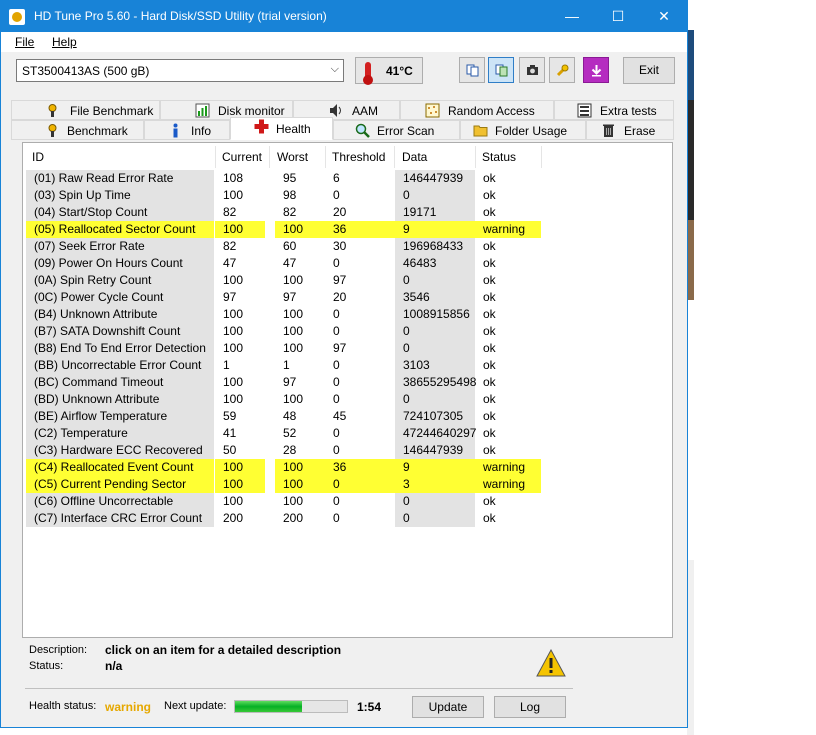  I want to click on tab-file-benchmark: File Benchmark, so click(85, 110).